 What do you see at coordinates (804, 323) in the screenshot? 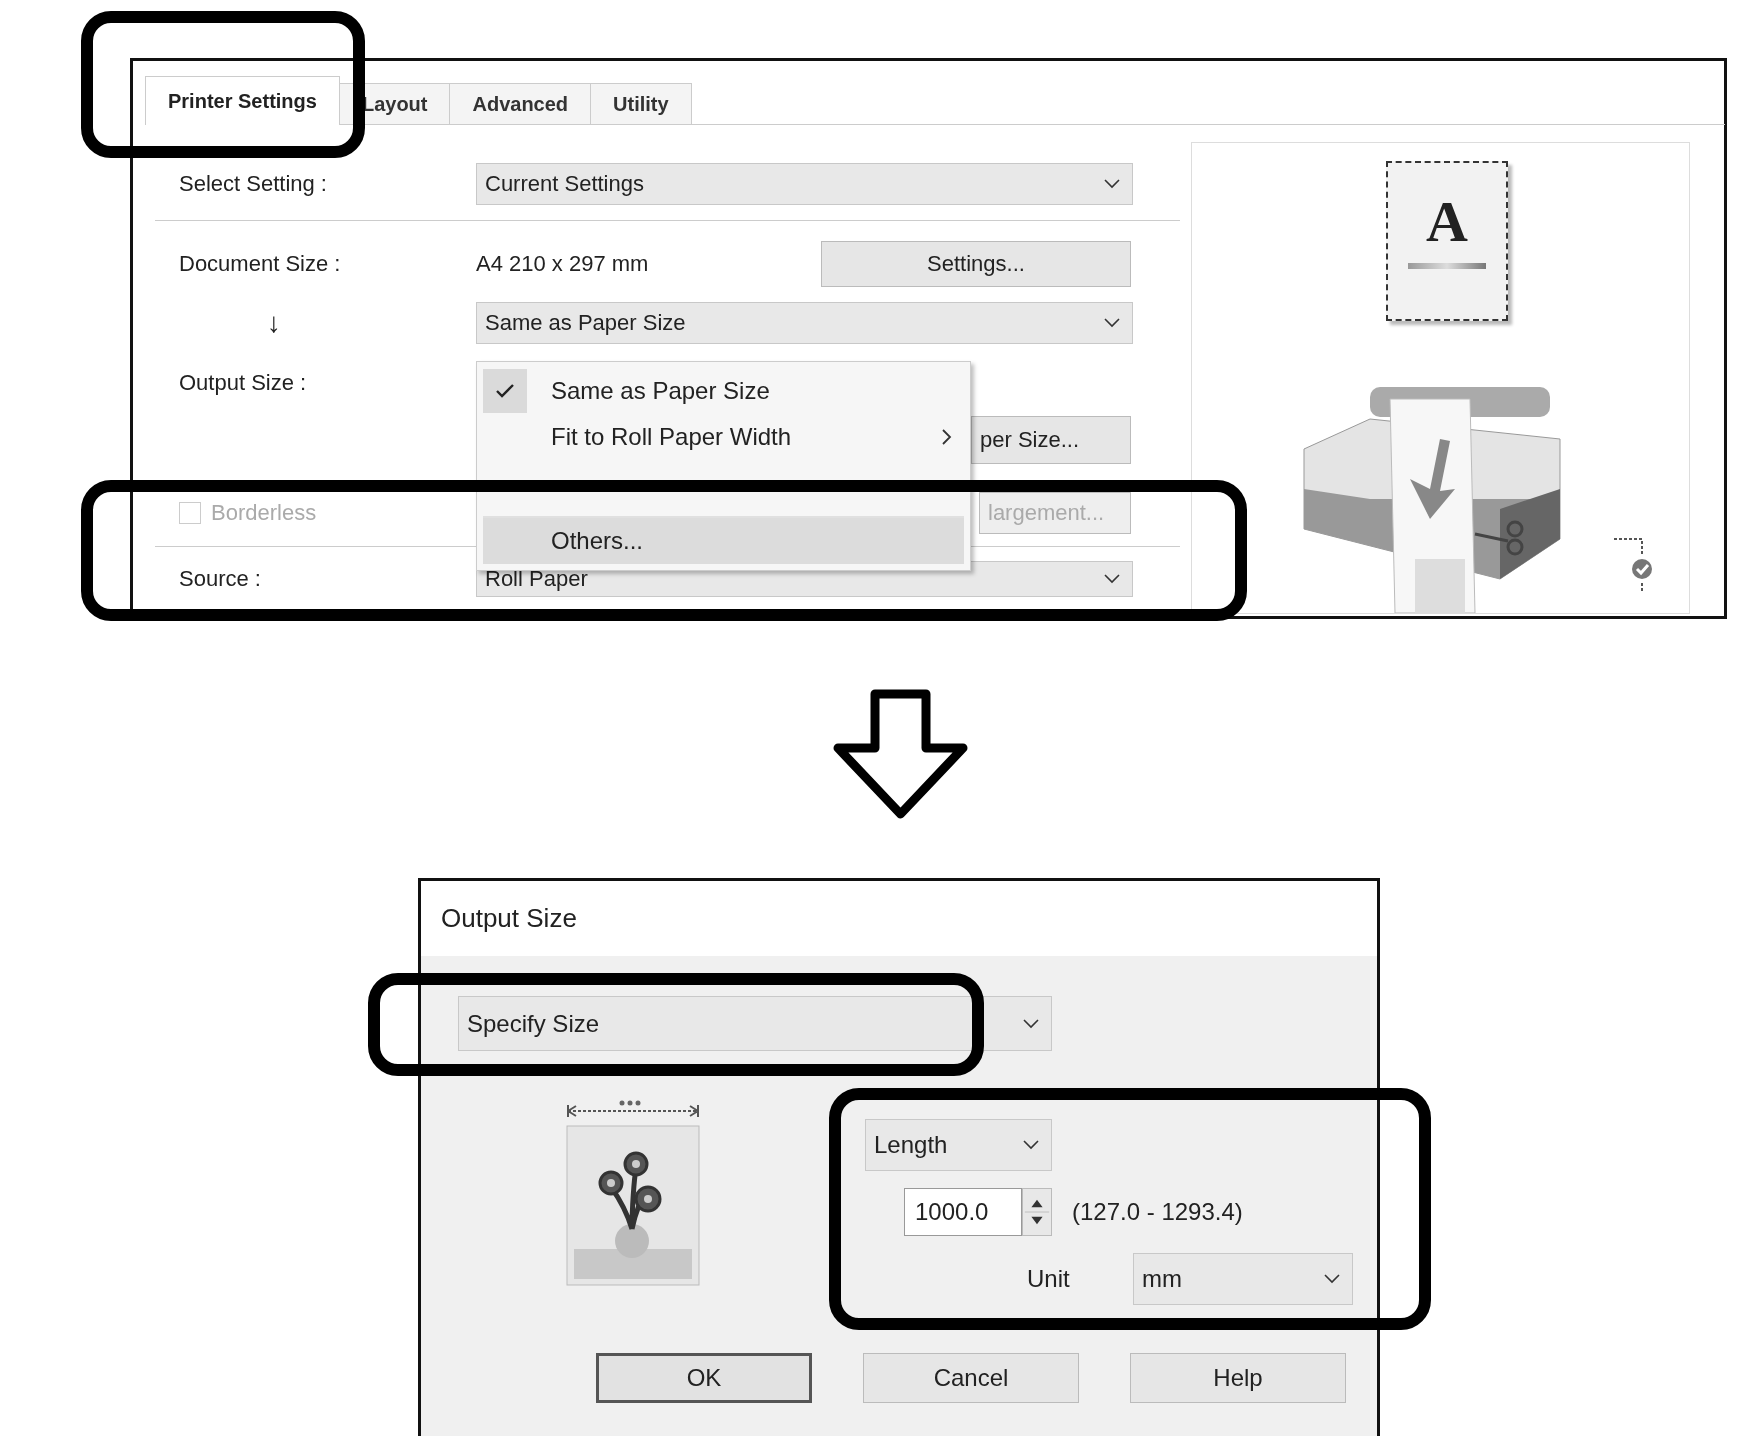
I see `output-size-dropdown: Same as Paper Size` at bounding box center [804, 323].